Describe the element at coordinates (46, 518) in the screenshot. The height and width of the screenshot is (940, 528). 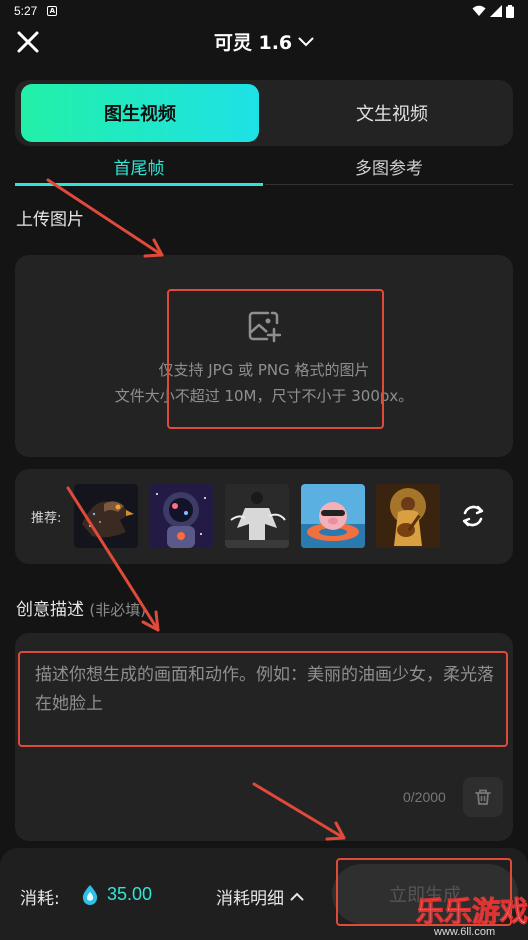
I see `recommend-label: 推荐:` at that location.